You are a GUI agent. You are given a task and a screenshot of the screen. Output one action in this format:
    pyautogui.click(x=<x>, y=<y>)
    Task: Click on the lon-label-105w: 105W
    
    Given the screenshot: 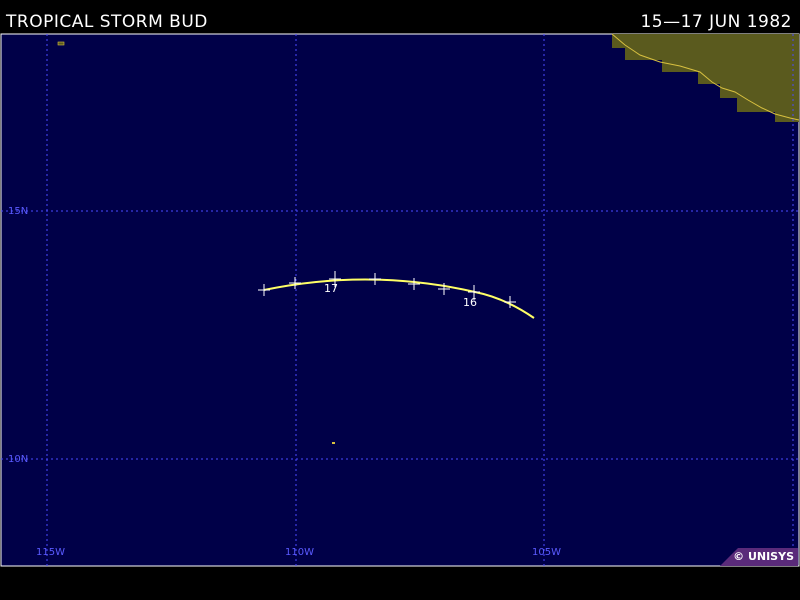 What is the action you would take?
    pyautogui.click(x=546, y=552)
    